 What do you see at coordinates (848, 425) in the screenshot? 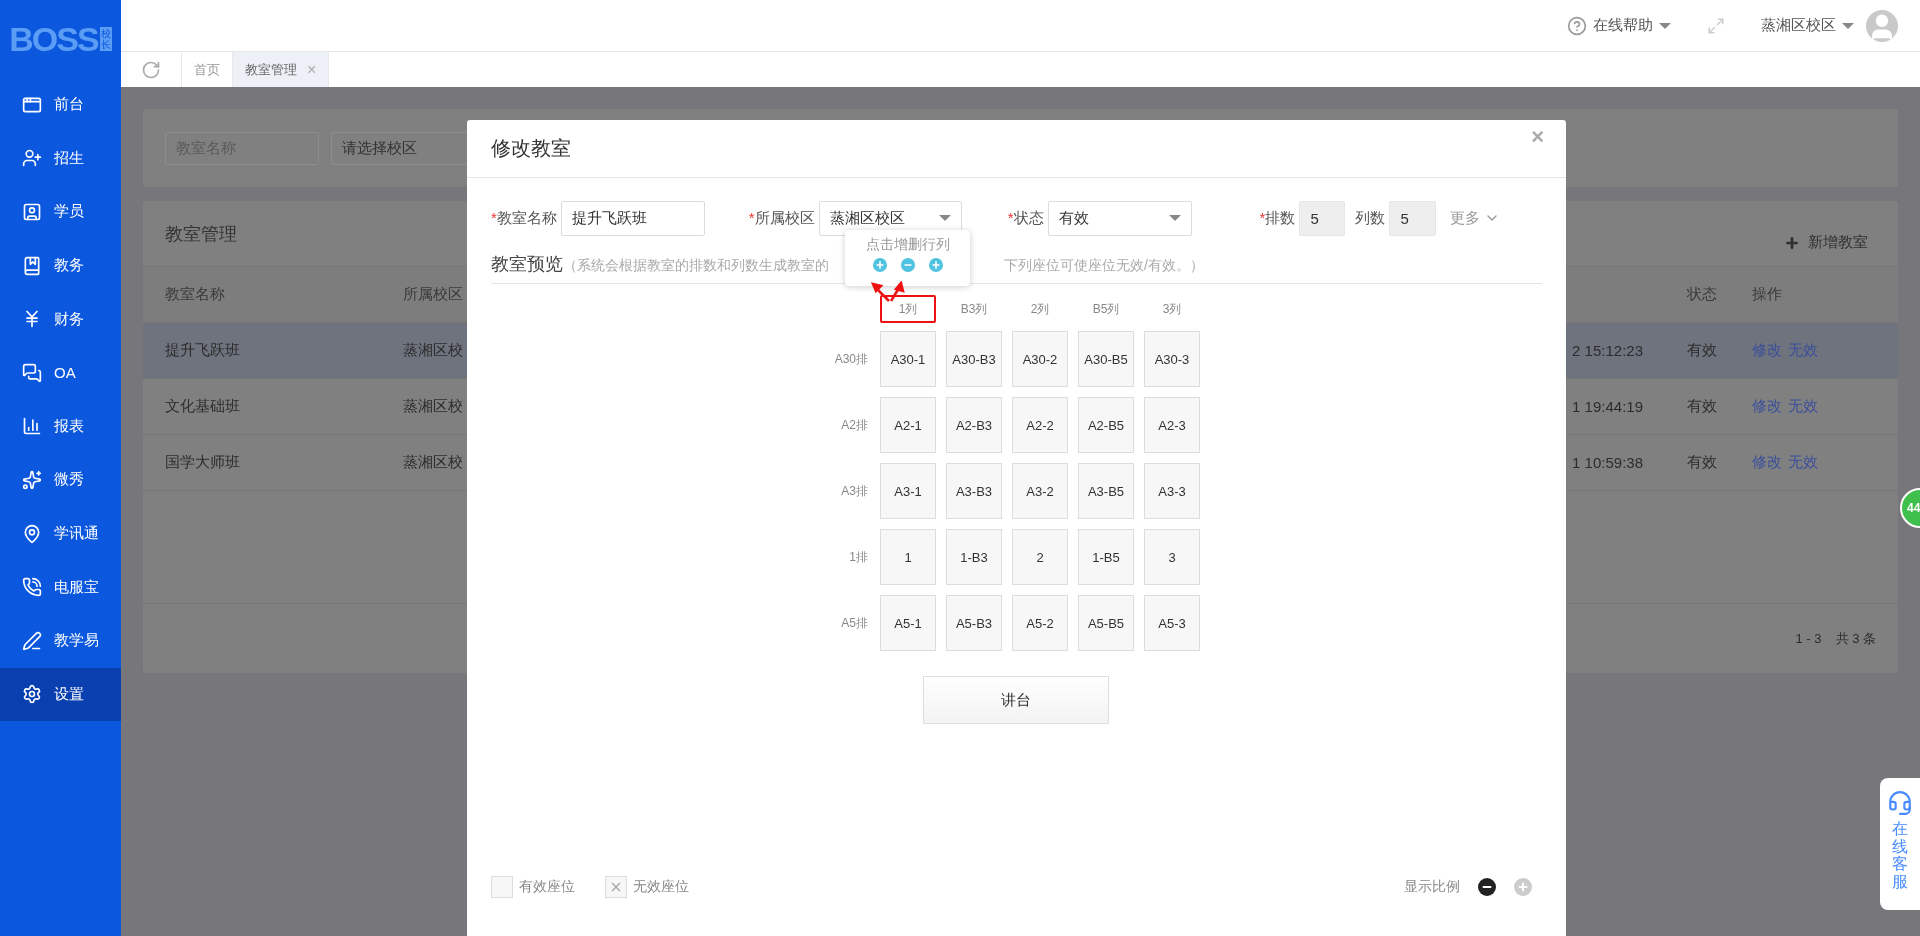
I see `row-label: A2排` at bounding box center [848, 425].